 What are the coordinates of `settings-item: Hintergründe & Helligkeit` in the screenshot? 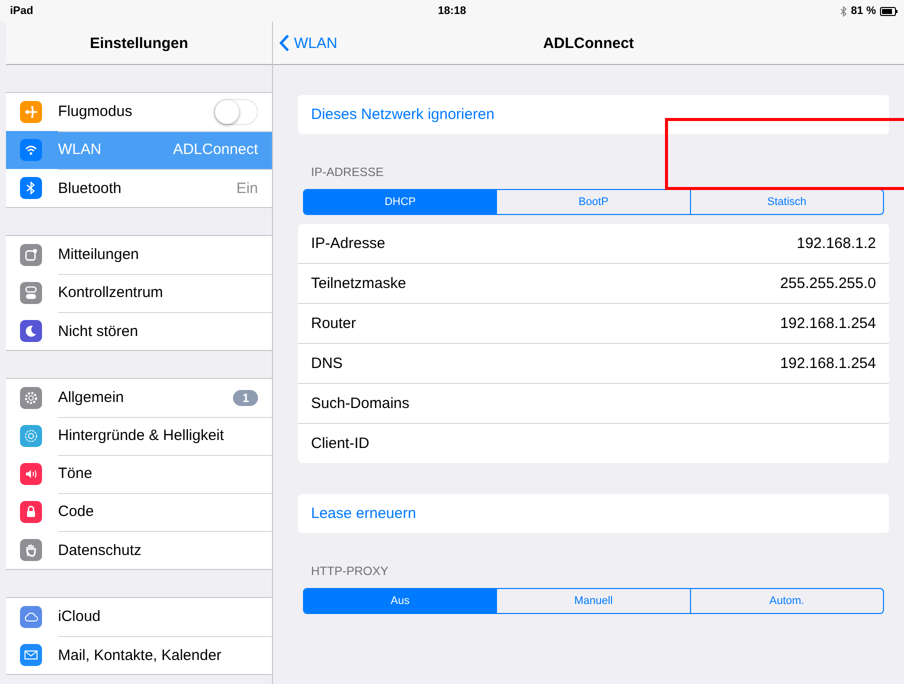 It's located at (139, 436).